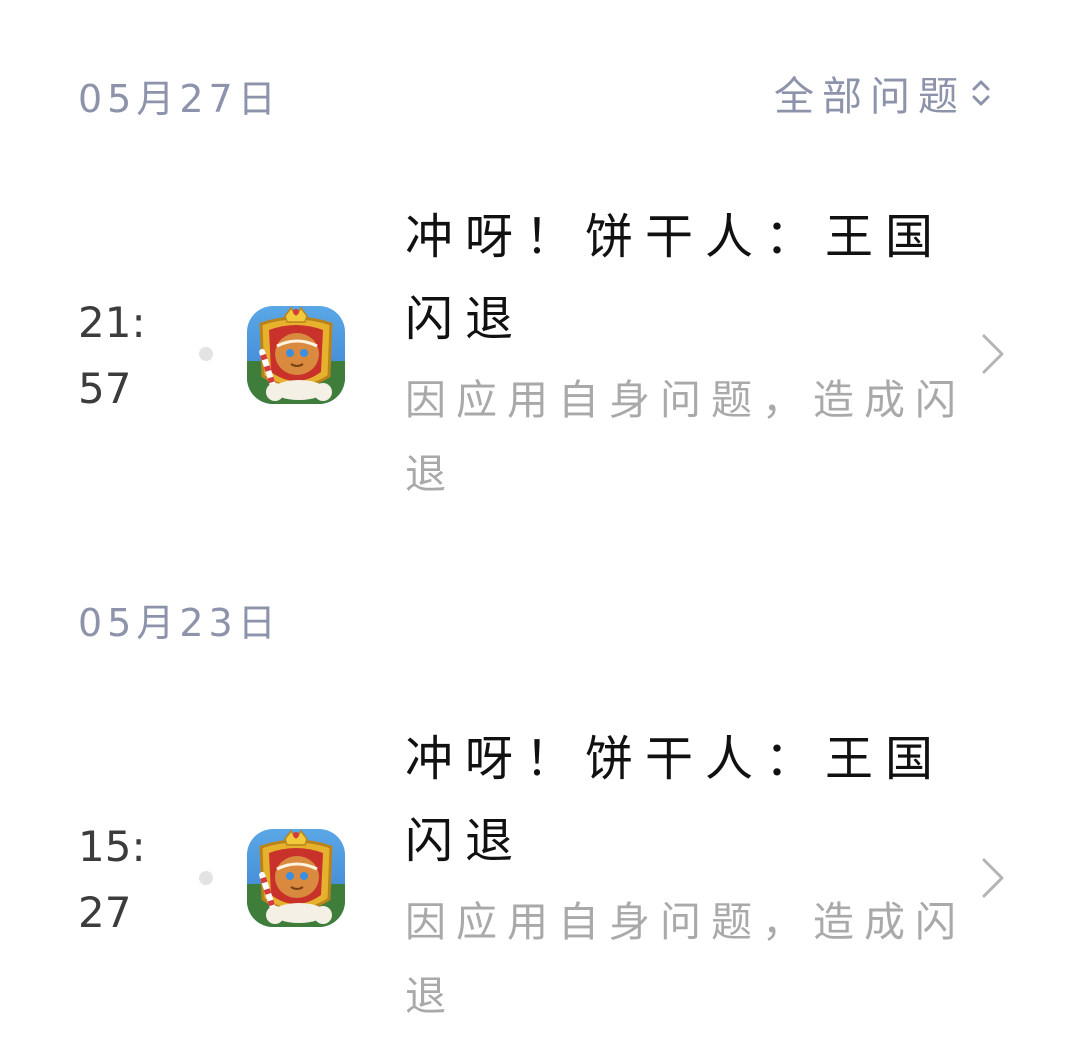  I want to click on filter-dropdown: 全部问题, so click(884, 93).